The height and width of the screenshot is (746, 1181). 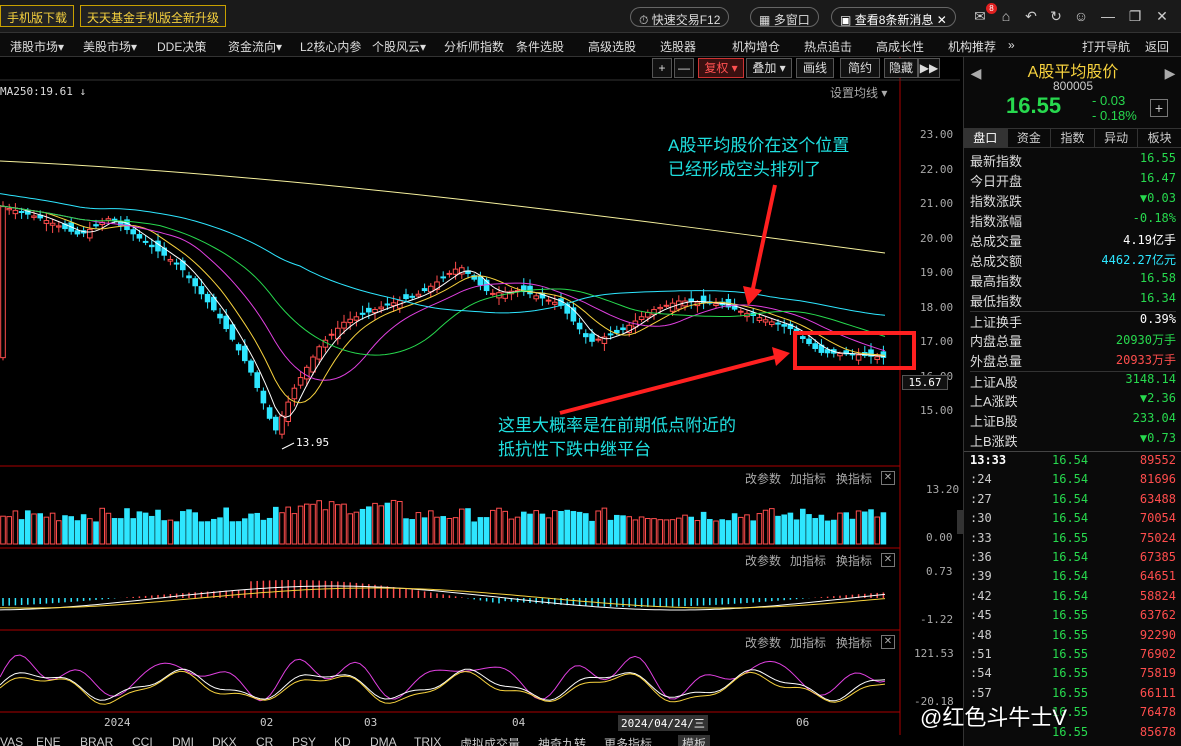 What do you see at coordinates (399, 46) in the screenshot?
I see `menu-item: 个股风云▾` at bounding box center [399, 46].